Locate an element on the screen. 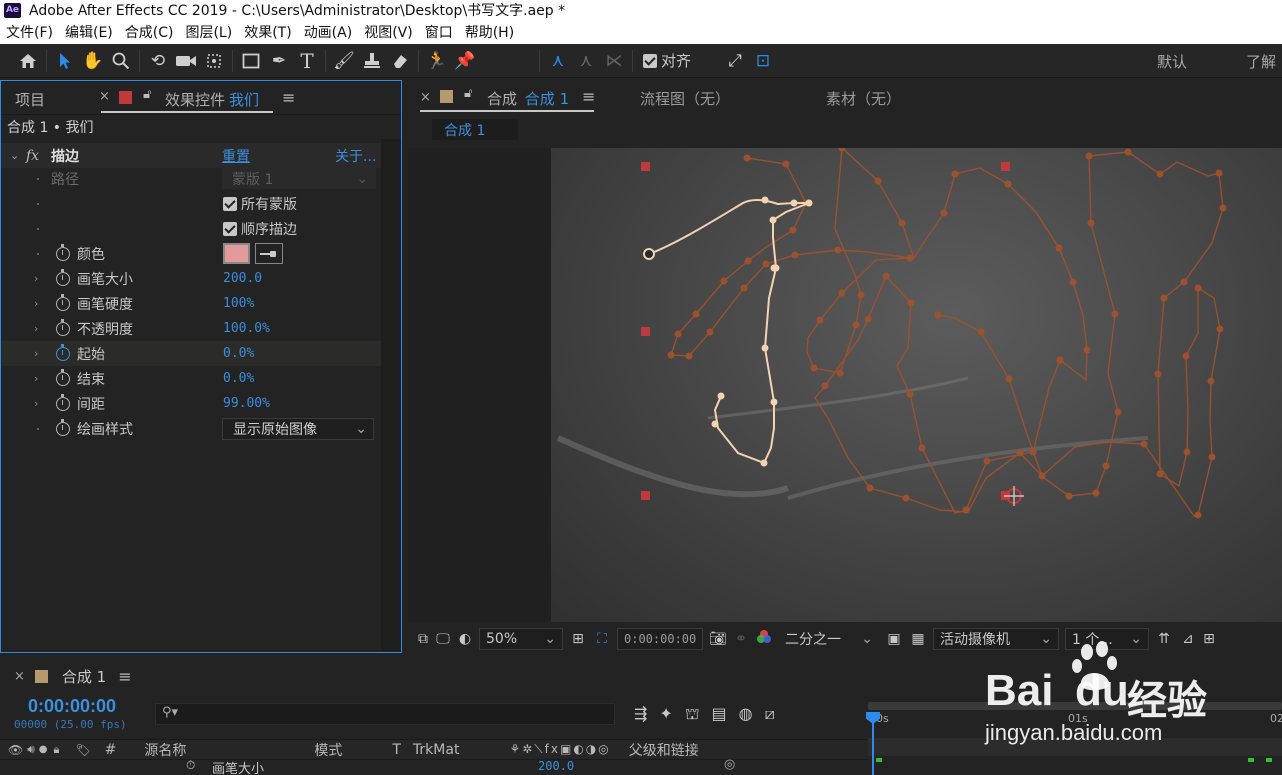 Image resolution: width=1282 pixels, height=775 pixels. tab-project: 项目 is located at coordinates (30, 99).